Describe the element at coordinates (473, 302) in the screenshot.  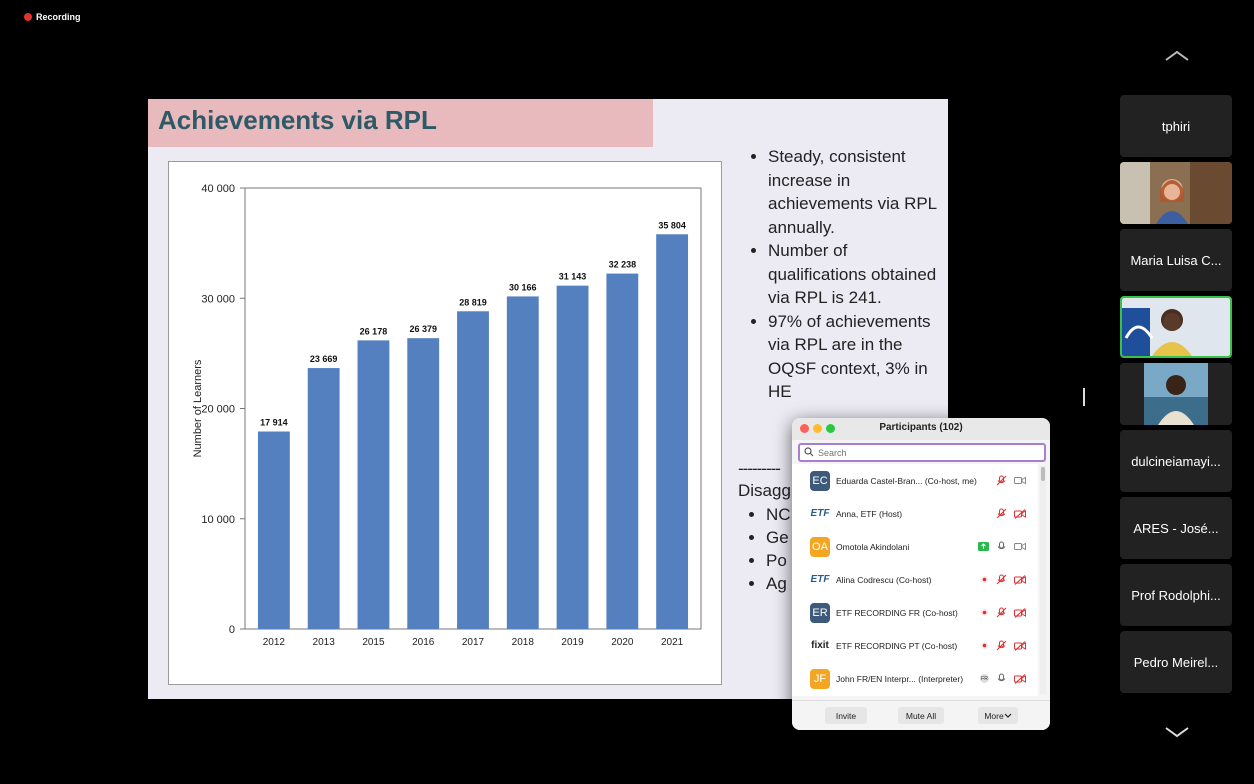
I see `bar-value-label: 28 819` at that location.